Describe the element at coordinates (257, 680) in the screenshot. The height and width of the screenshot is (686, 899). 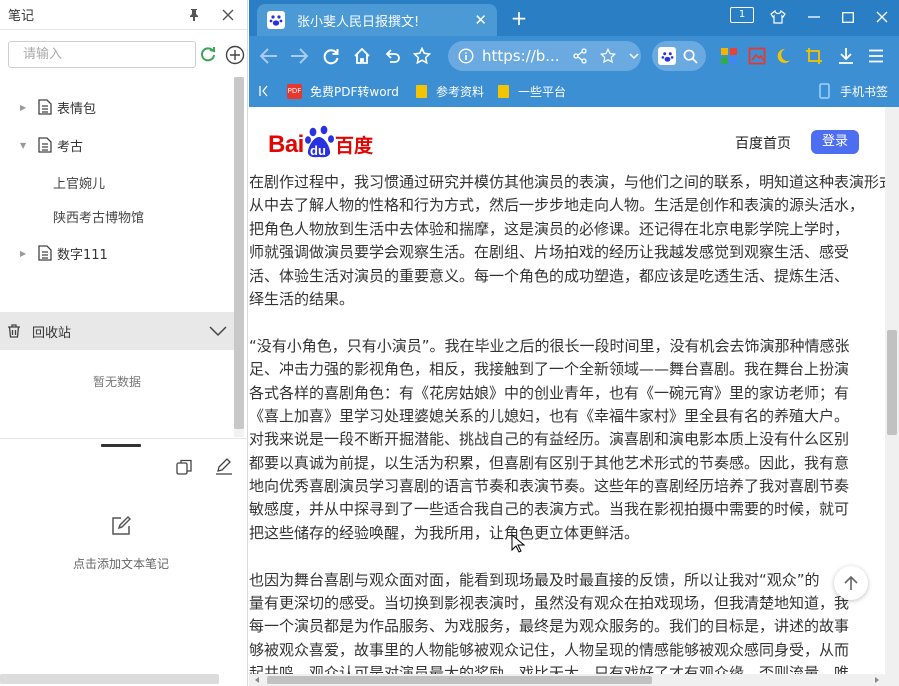
I see `scroll-left-icon` at that location.